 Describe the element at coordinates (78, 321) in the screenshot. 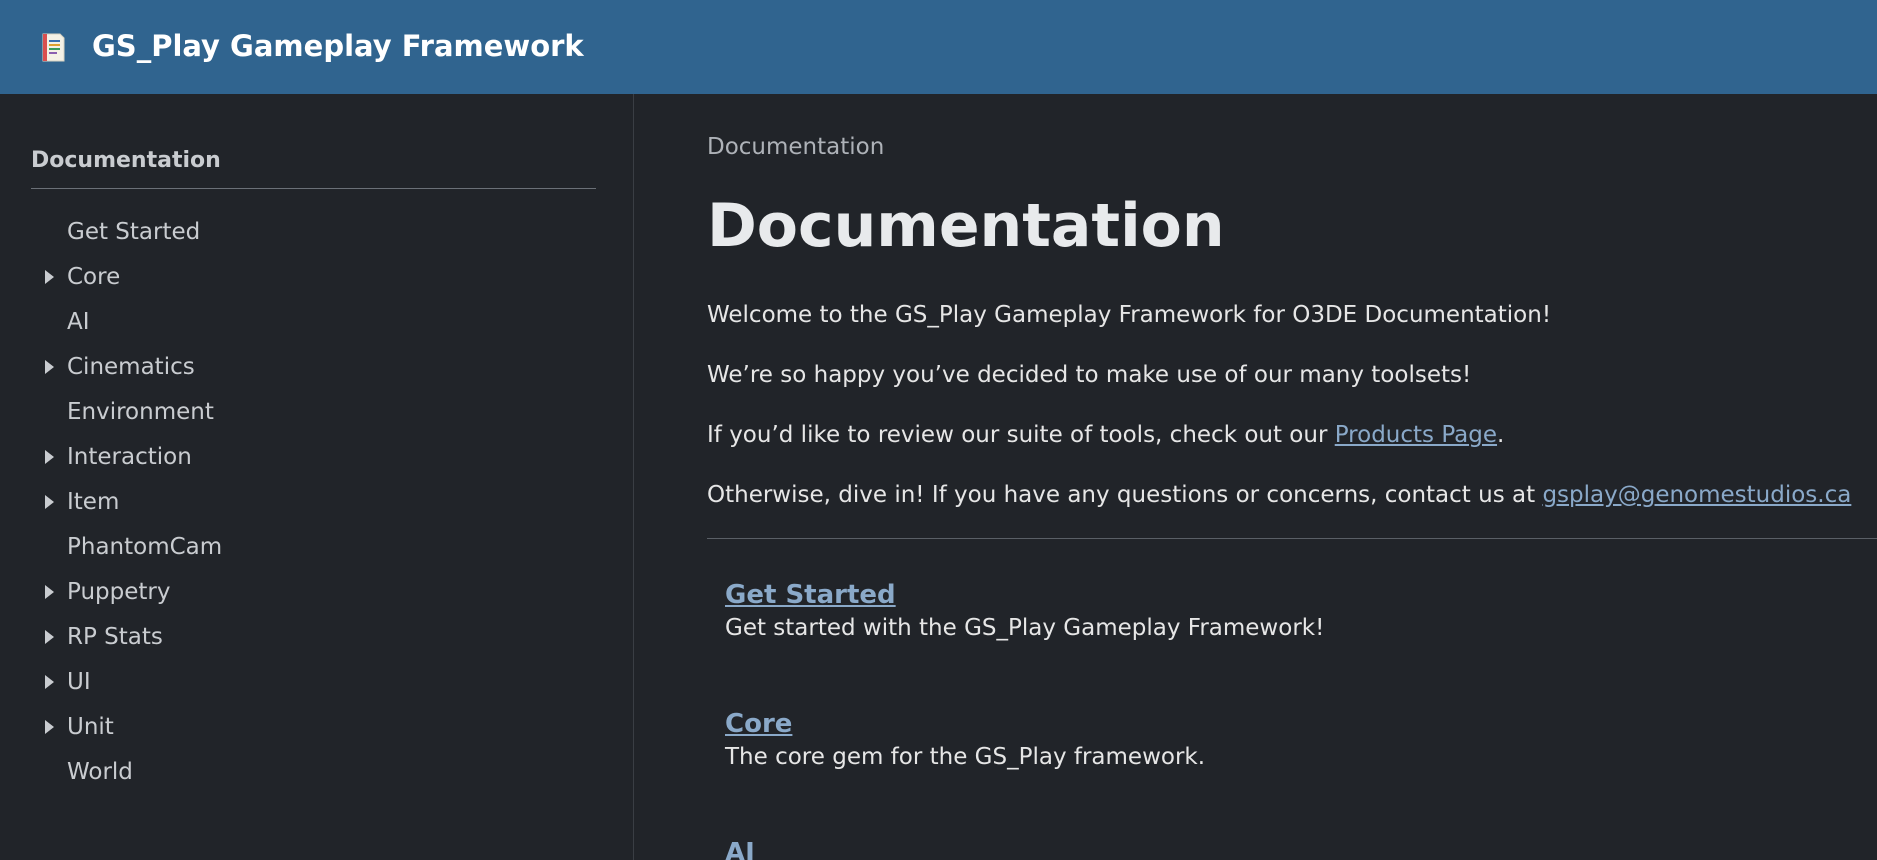

I see `sidebar-item-label: AI` at that location.